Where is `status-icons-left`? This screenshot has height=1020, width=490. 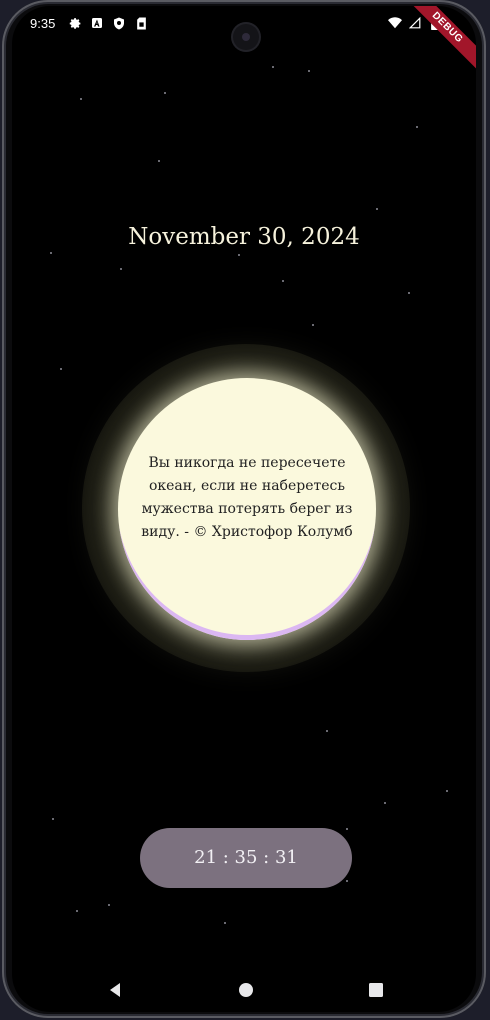 status-icons-left is located at coordinates (108, 23).